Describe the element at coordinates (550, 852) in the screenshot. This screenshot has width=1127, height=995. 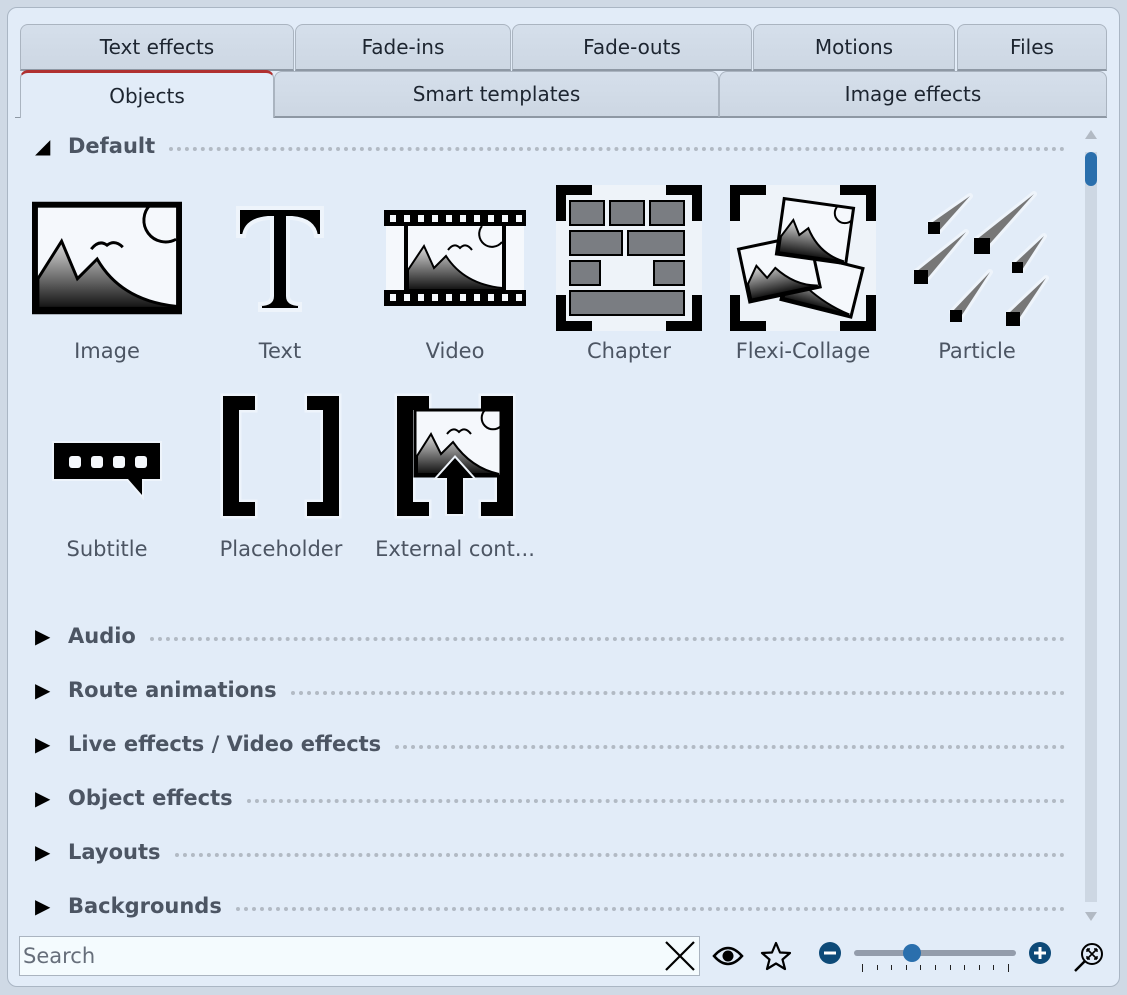
I see `section-layouts: ▶ Layouts` at that location.